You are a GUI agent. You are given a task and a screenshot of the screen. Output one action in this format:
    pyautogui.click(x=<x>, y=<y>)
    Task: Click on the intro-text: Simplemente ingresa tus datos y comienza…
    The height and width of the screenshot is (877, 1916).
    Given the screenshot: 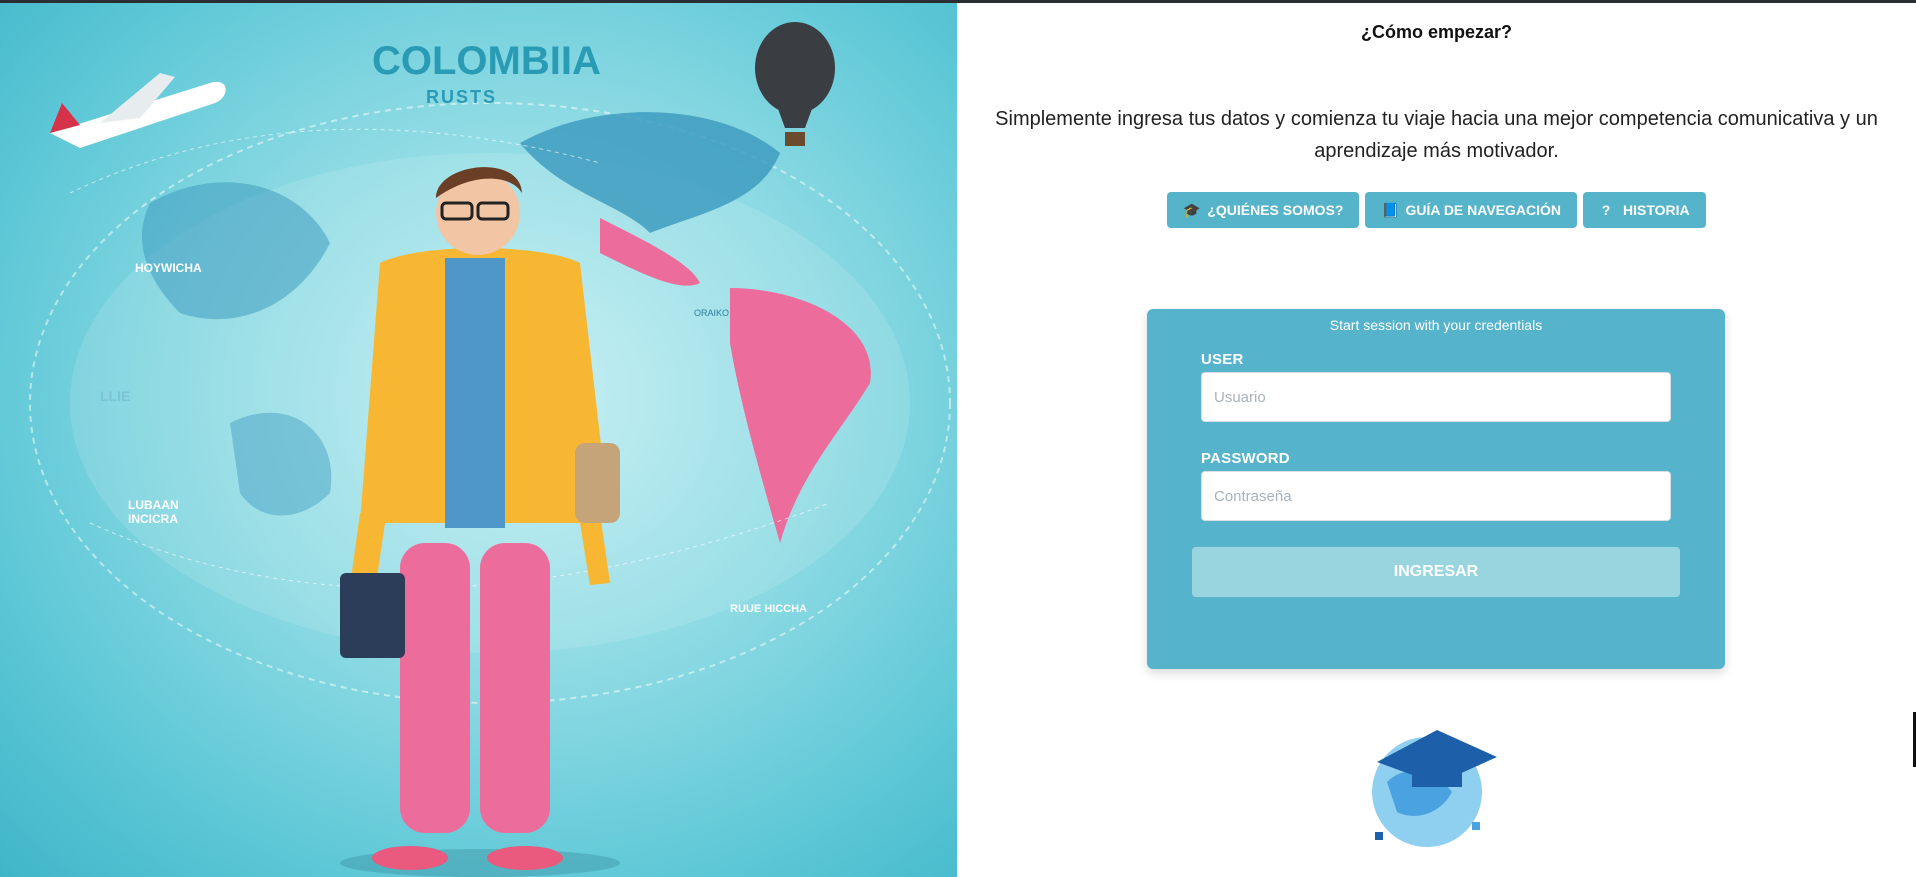 What is the action you would take?
    pyautogui.click(x=1436, y=135)
    